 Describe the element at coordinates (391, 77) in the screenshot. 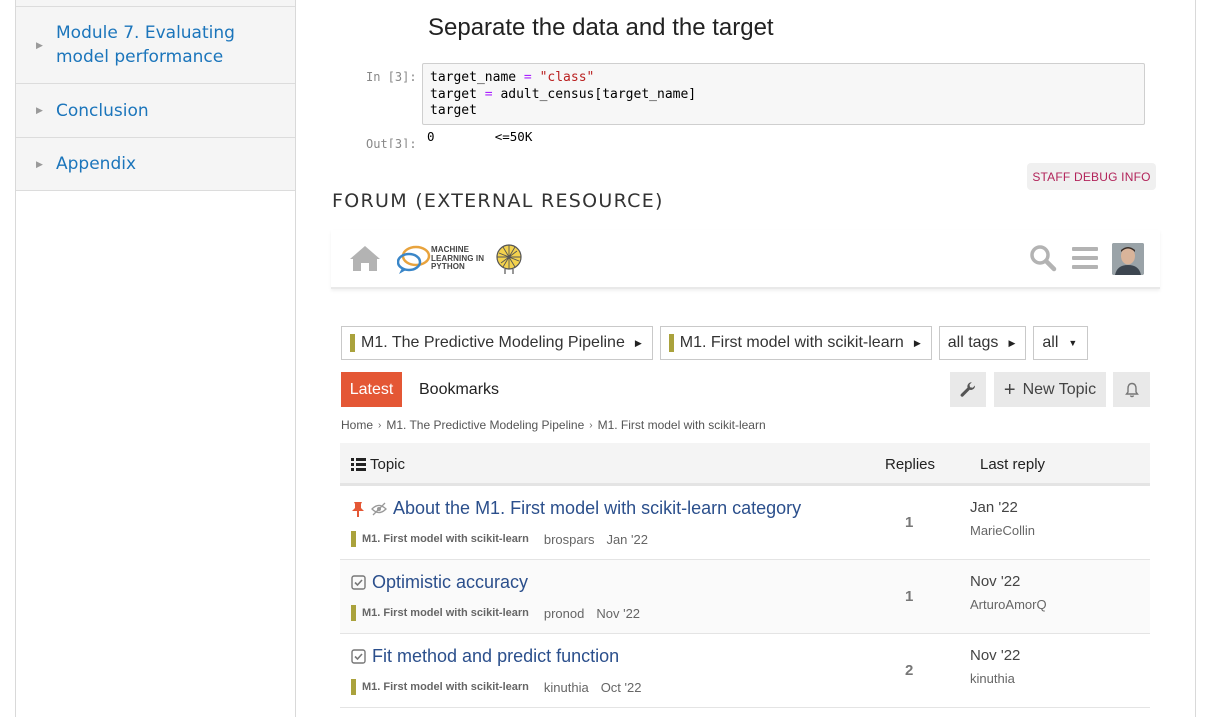

I see `input-prompt: In [3]:` at that location.